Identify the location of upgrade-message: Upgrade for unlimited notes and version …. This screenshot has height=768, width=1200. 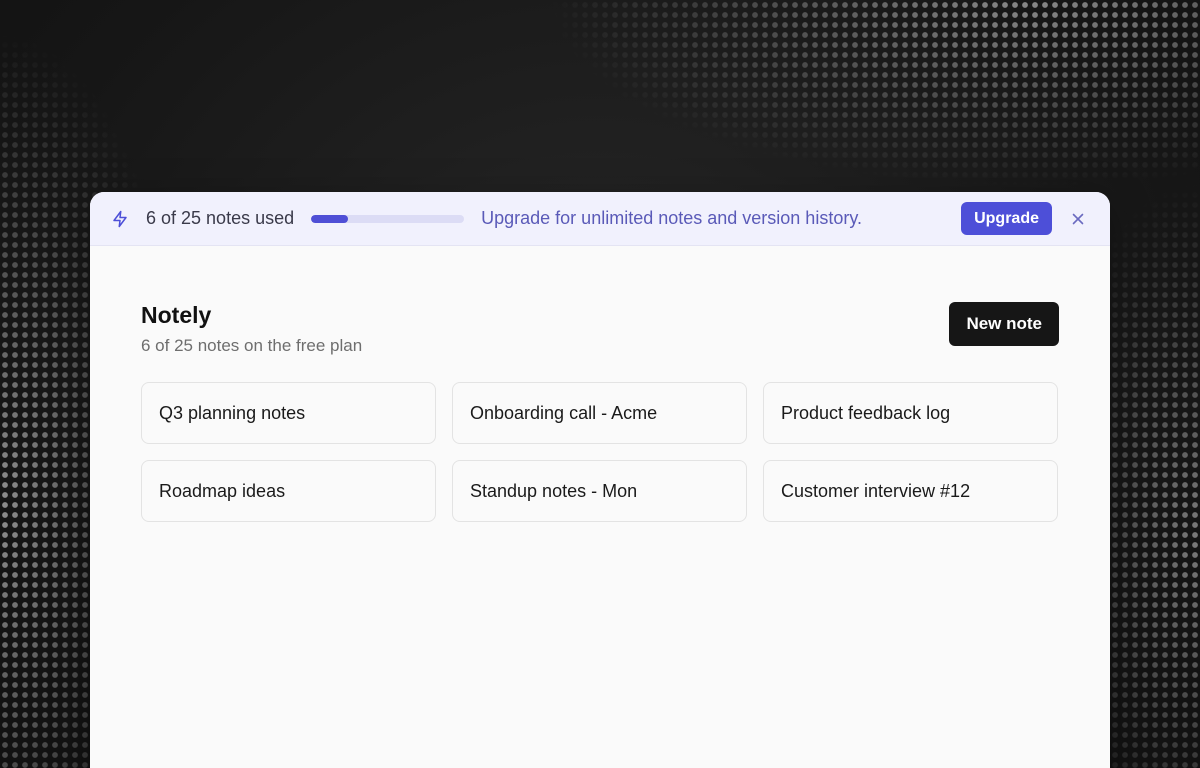
(671, 218).